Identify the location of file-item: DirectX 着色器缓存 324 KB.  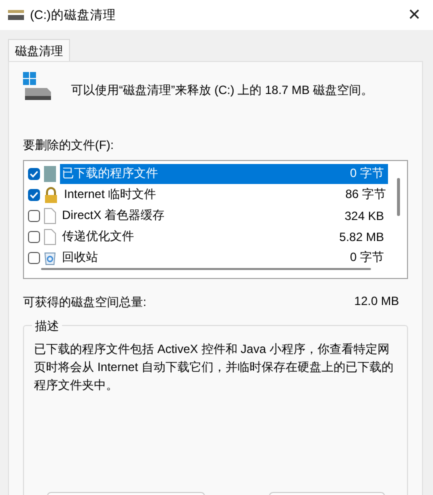
(224, 216).